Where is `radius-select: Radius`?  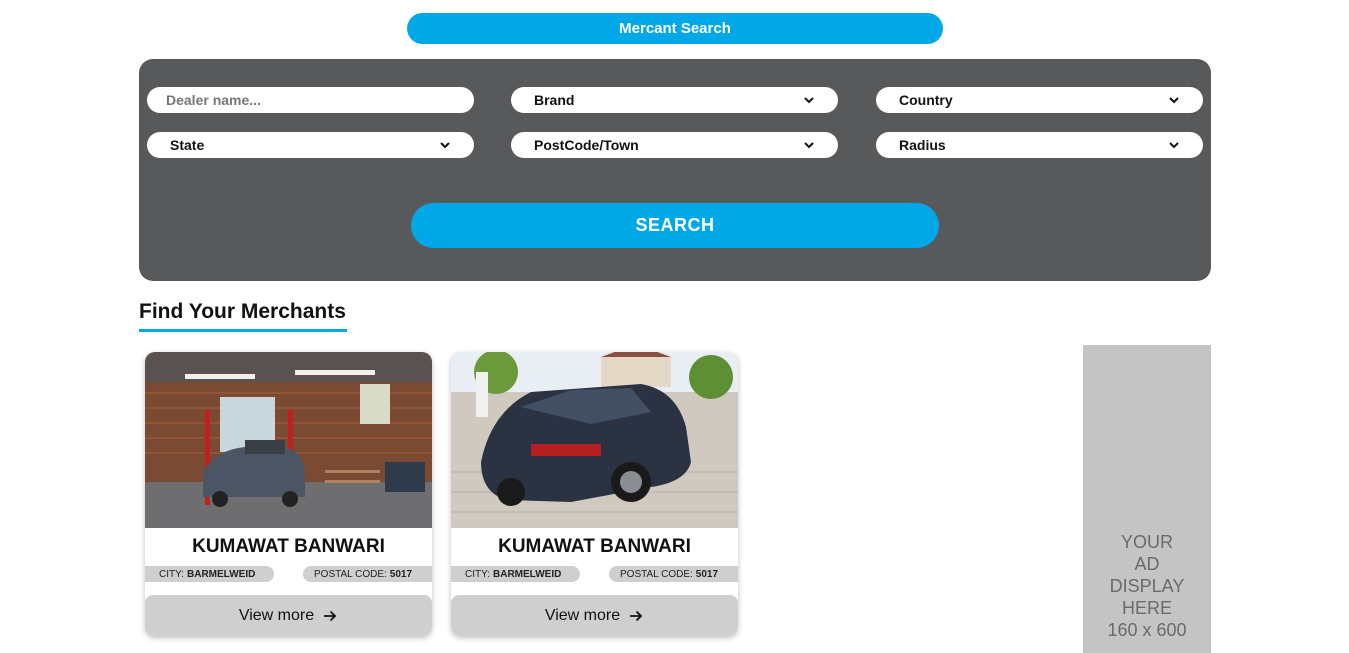 radius-select: Radius is located at coordinates (1039, 145).